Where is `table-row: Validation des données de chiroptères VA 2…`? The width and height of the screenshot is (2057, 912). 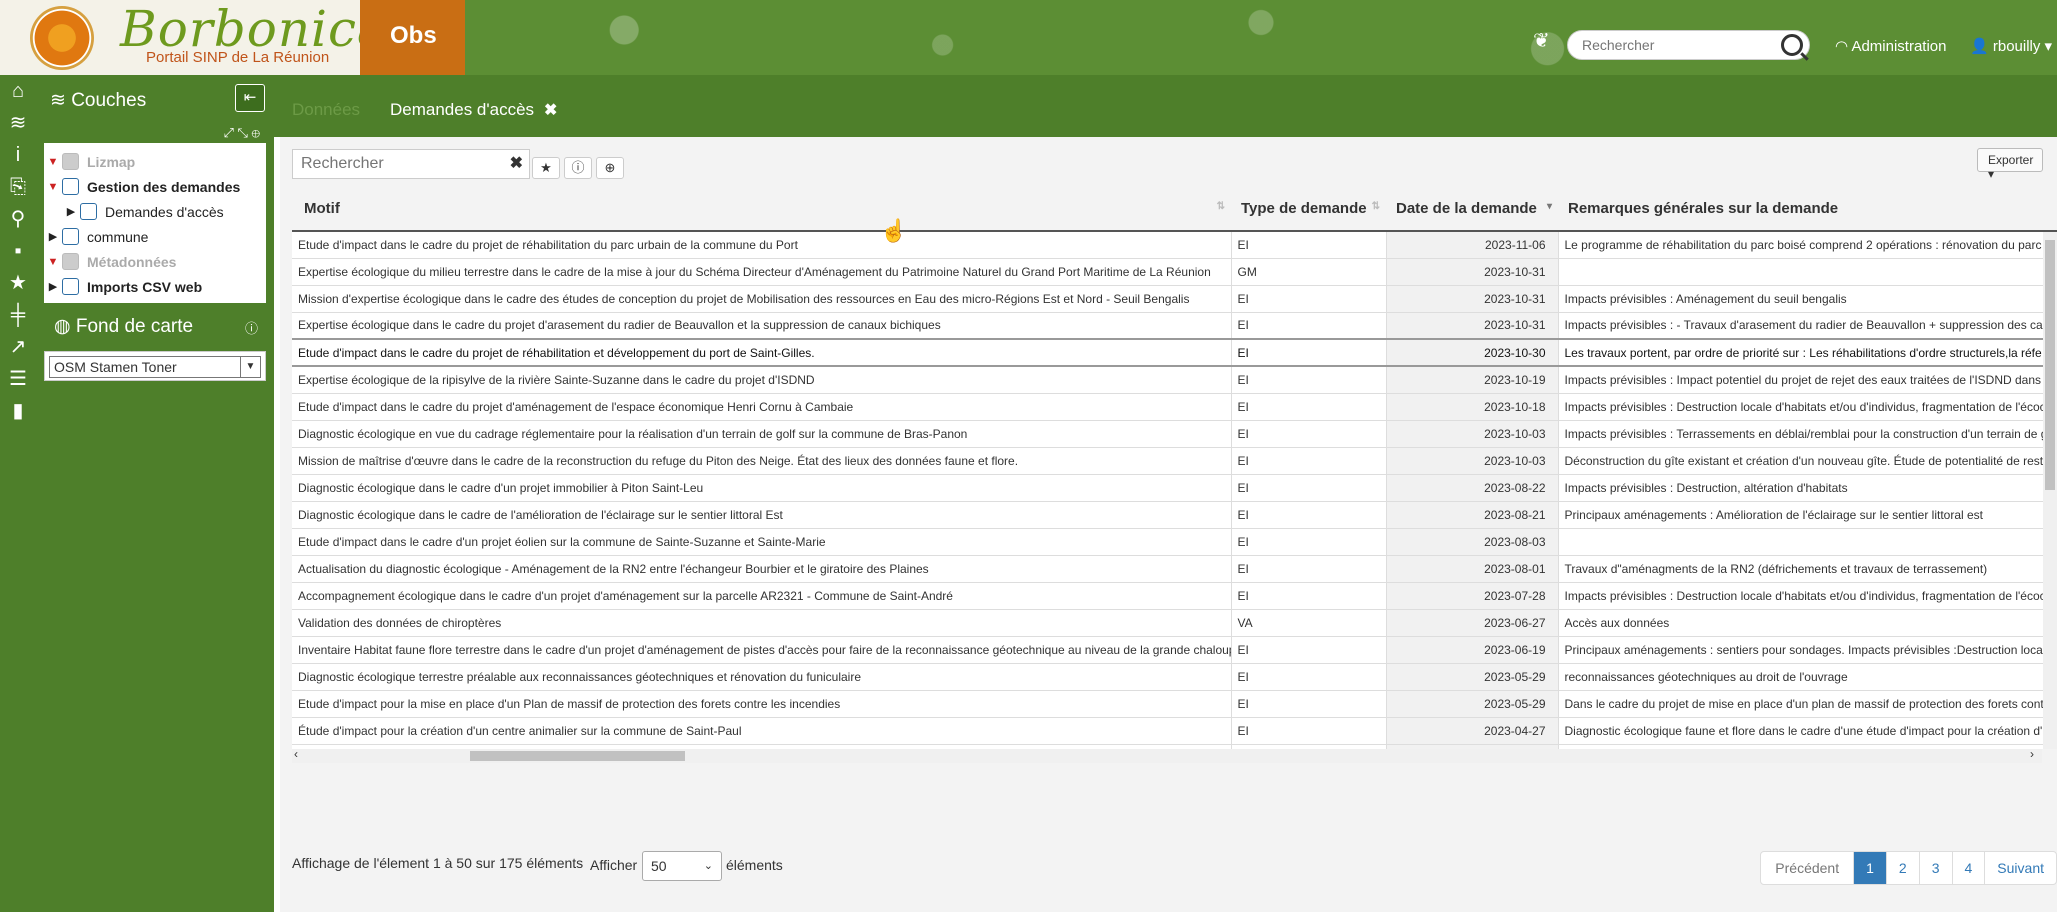
table-row: Validation des données de chiroptères VA 2… is located at coordinates (1174, 622).